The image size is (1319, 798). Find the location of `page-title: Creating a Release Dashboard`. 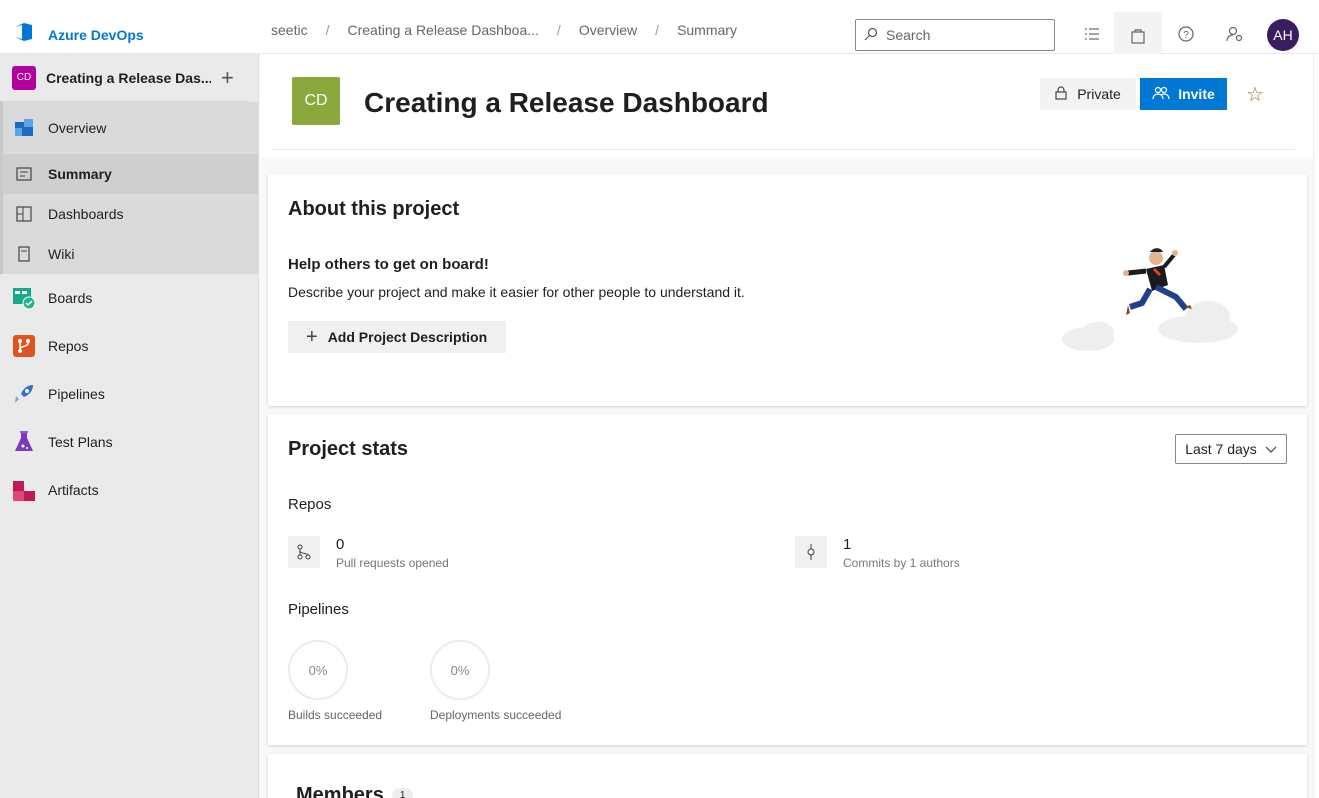

page-title: Creating a Release Dashboard is located at coordinates (566, 102).